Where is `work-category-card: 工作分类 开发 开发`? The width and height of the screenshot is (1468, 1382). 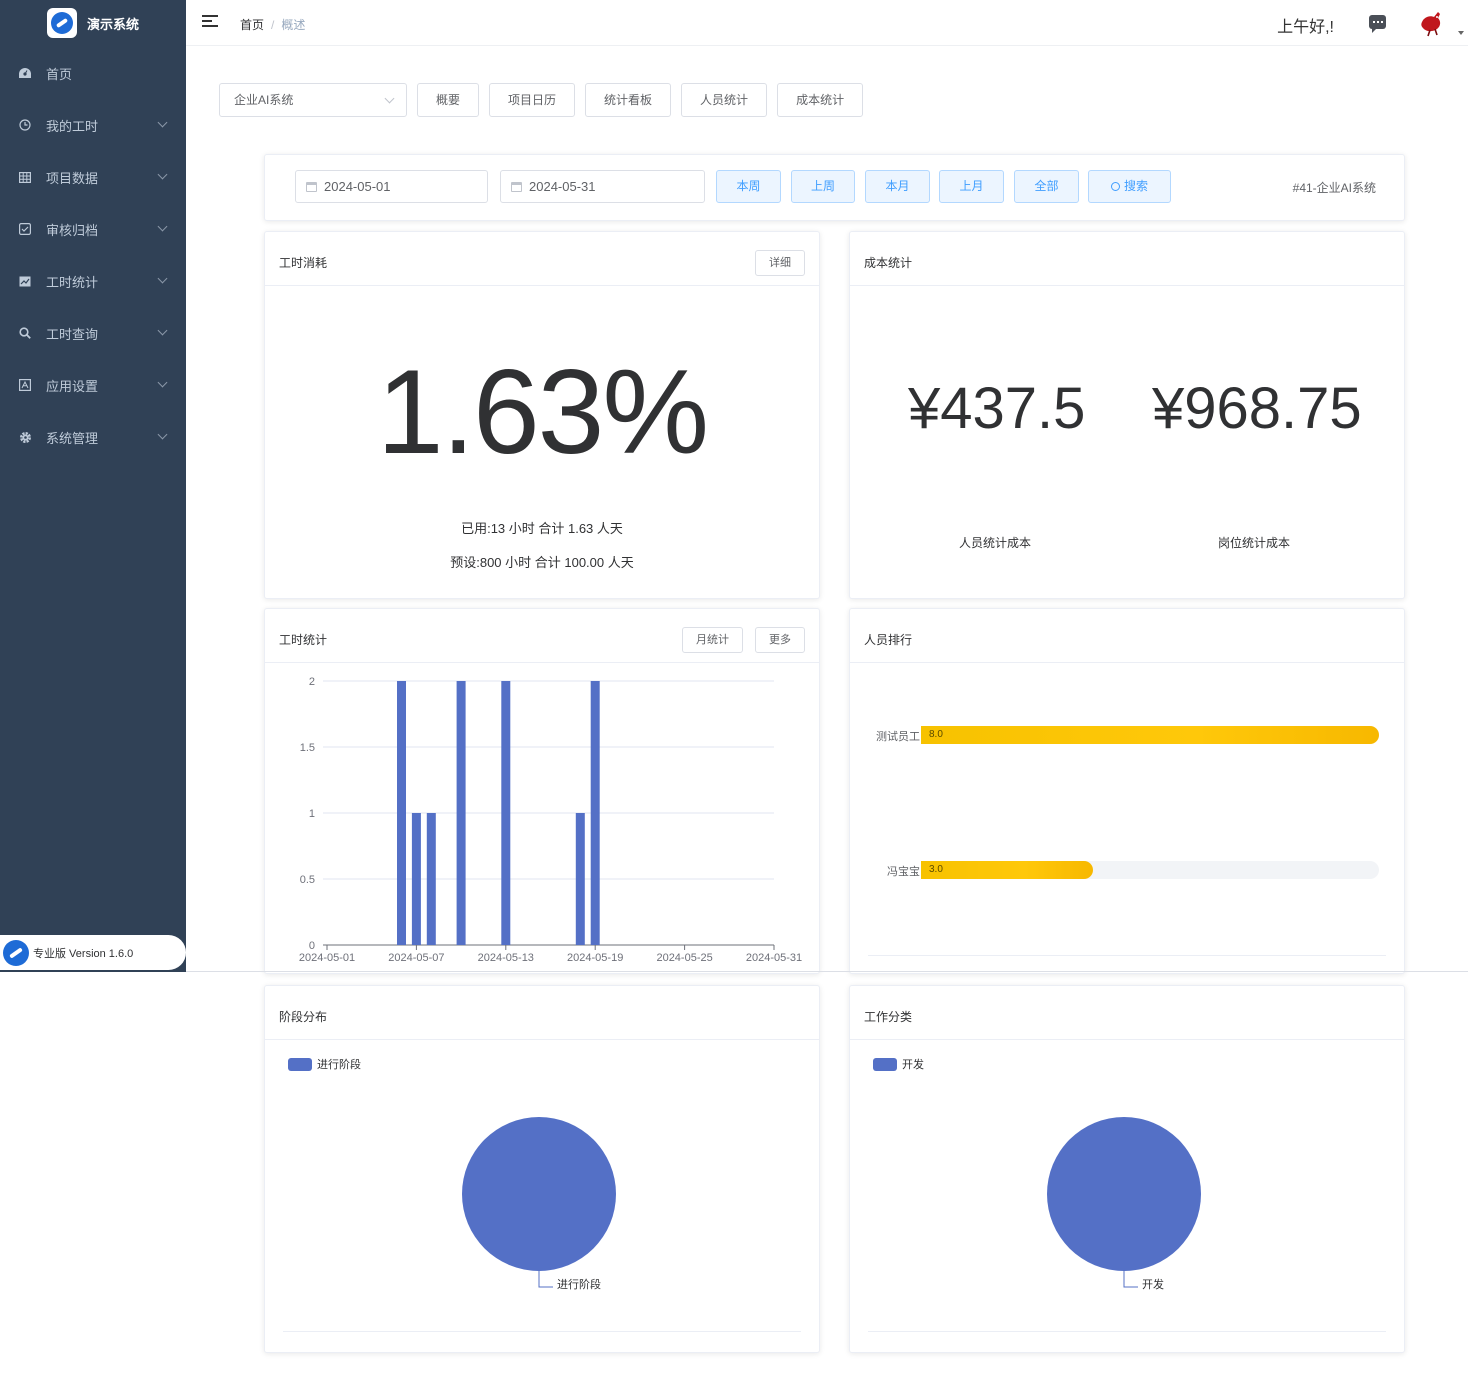
work-category-card: 工作分类 开发 开发 is located at coordinates (1127, 1169).